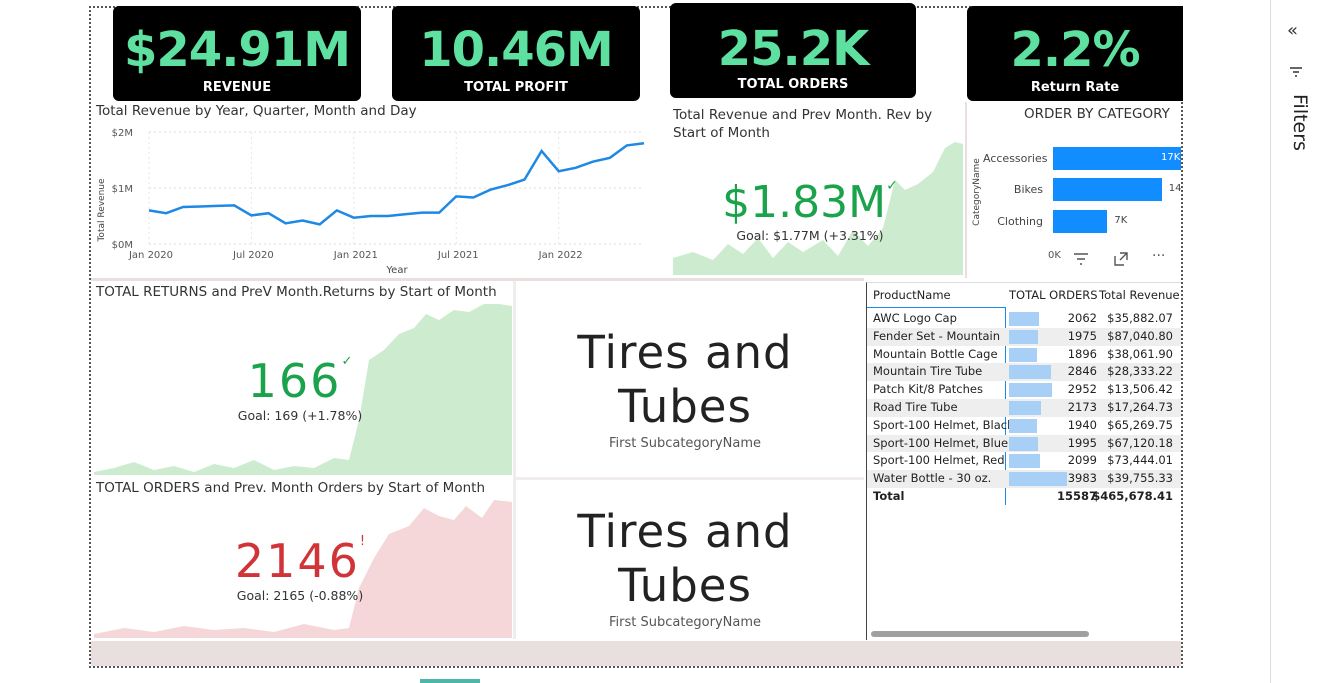  What do you see at coordinates (936, 307) in the screenshot?
I see `header-underline` at bounding box center [936, 307].